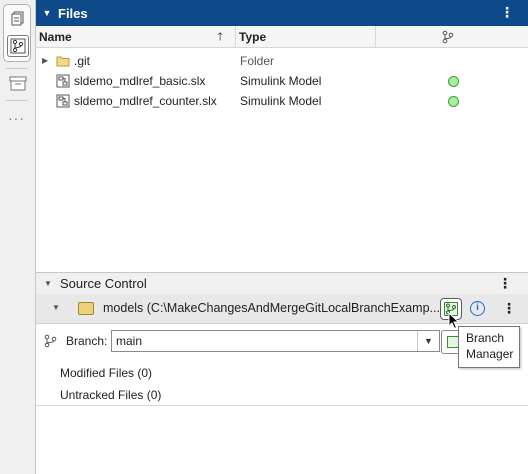 Image resolution: width=528 pixels, height=474 pixels. Describe the element at coordinates (282, 440) in the screenshot. I see `empty-area` at that location.